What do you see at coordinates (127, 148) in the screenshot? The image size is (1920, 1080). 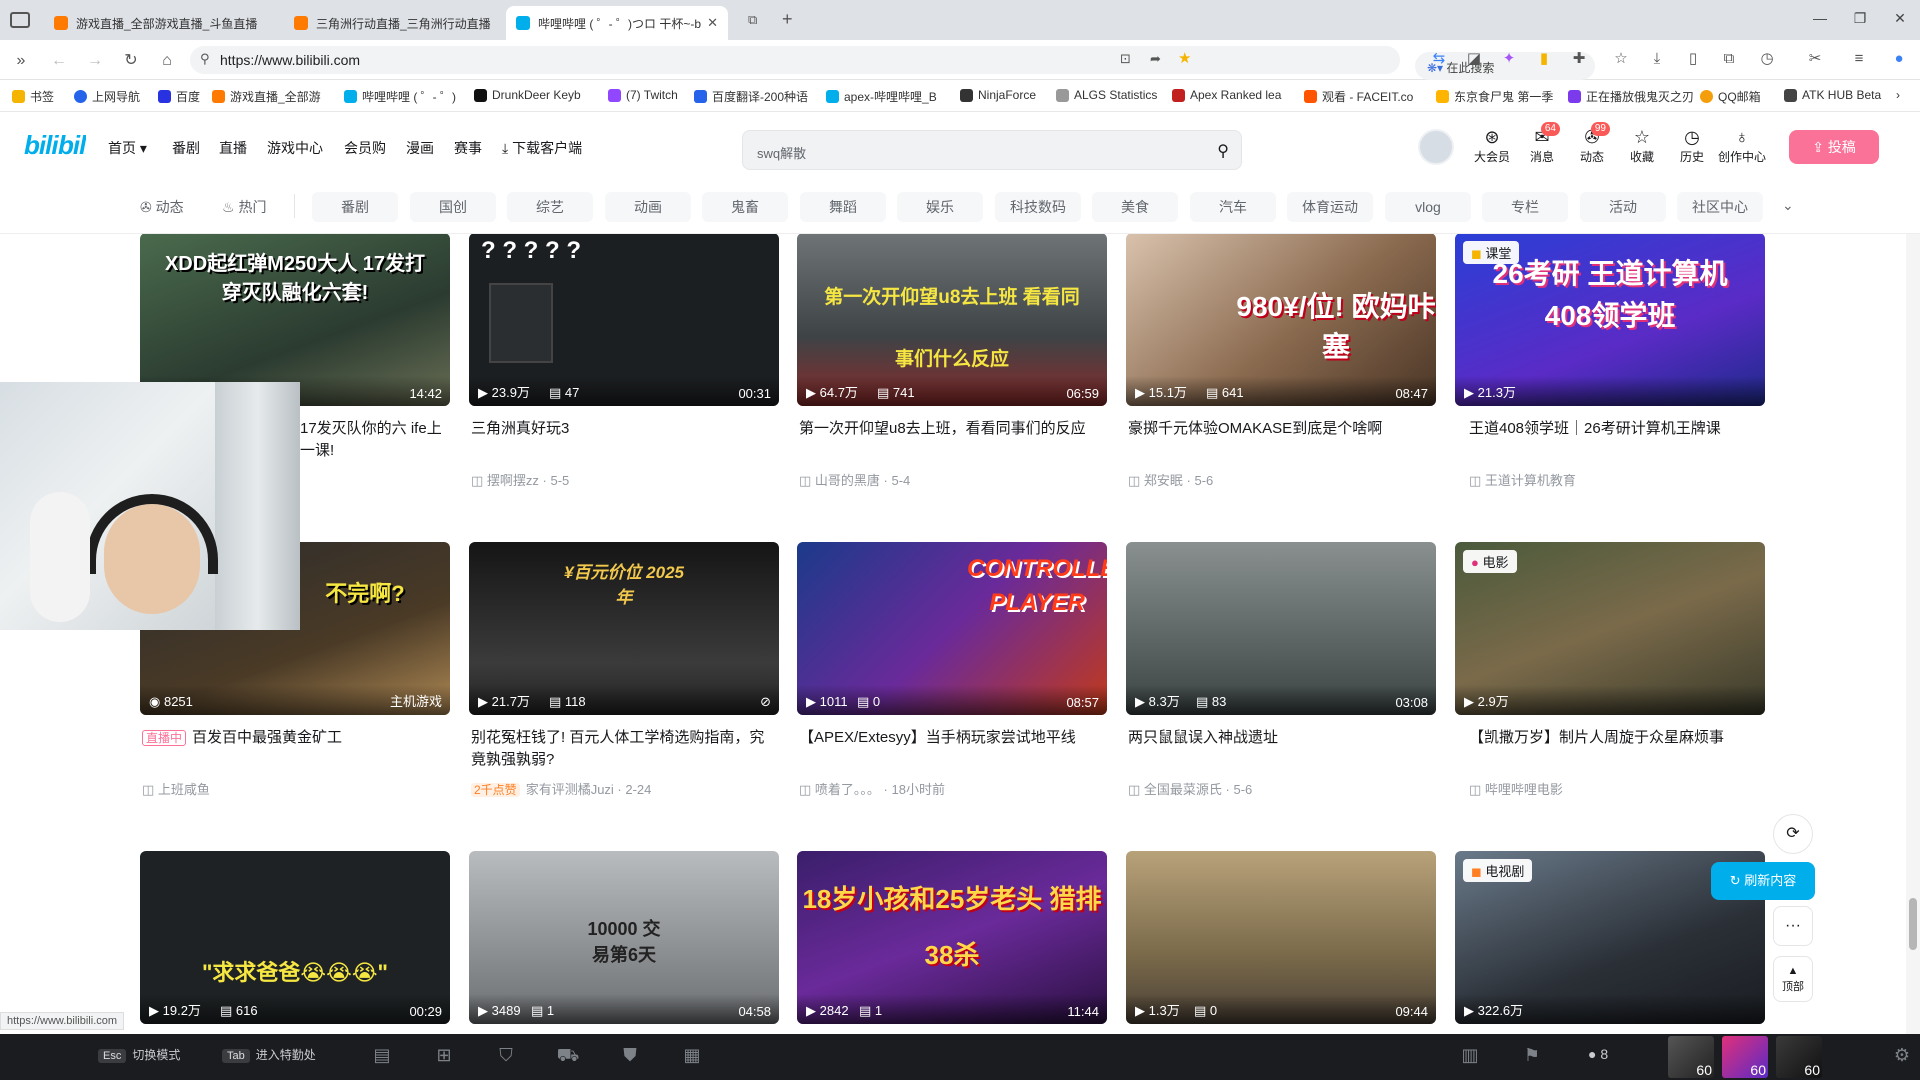 I see `nav-home: 首页 ▾` at bounding box center [127, 148].